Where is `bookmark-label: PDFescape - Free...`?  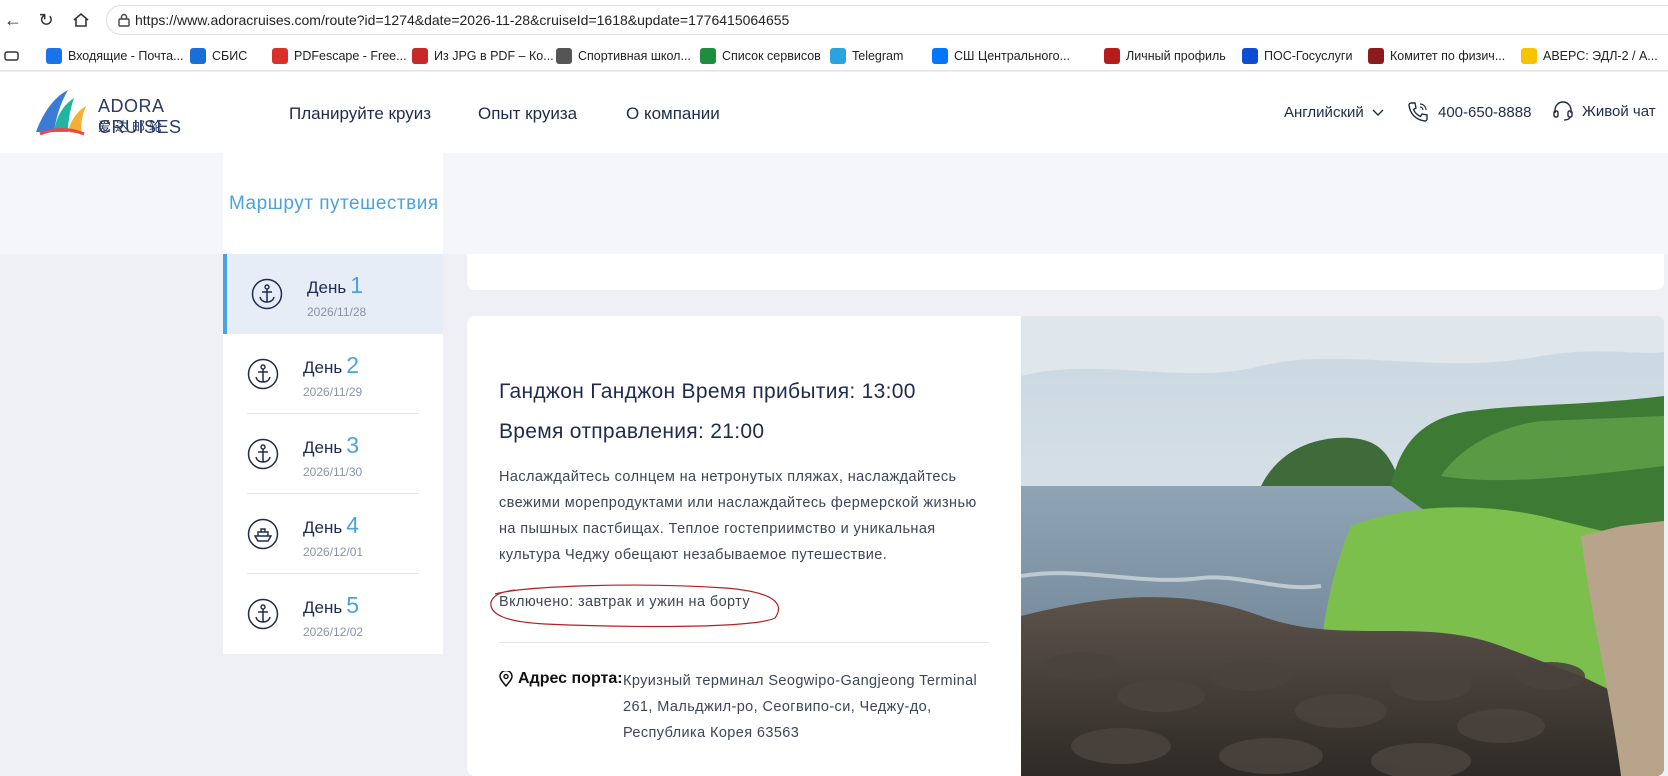 bookmark-label: PDFescape - Free... is located at coordinates (350, 56).